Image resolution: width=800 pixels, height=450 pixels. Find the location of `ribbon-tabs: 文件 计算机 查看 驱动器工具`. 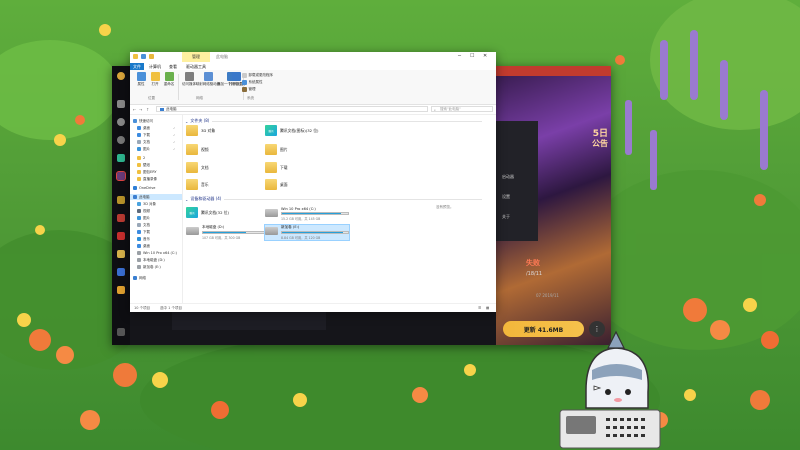

ribbon-tabs: 文件 计算机 查看 驱动器工具 is located at coordinates (313, 66).